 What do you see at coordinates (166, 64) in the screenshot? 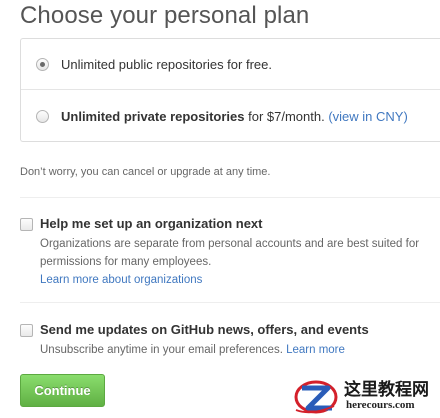
I see `plan-free-label: Unlimited public repositories for free.` at bounding box center [166, 64].